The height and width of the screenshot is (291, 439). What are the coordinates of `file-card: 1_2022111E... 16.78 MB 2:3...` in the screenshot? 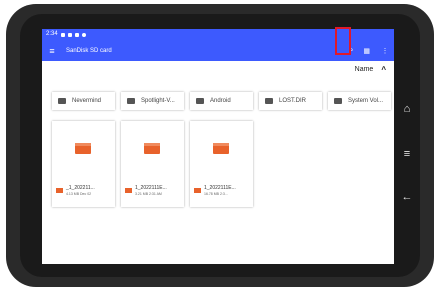 It's located at (221, 164).